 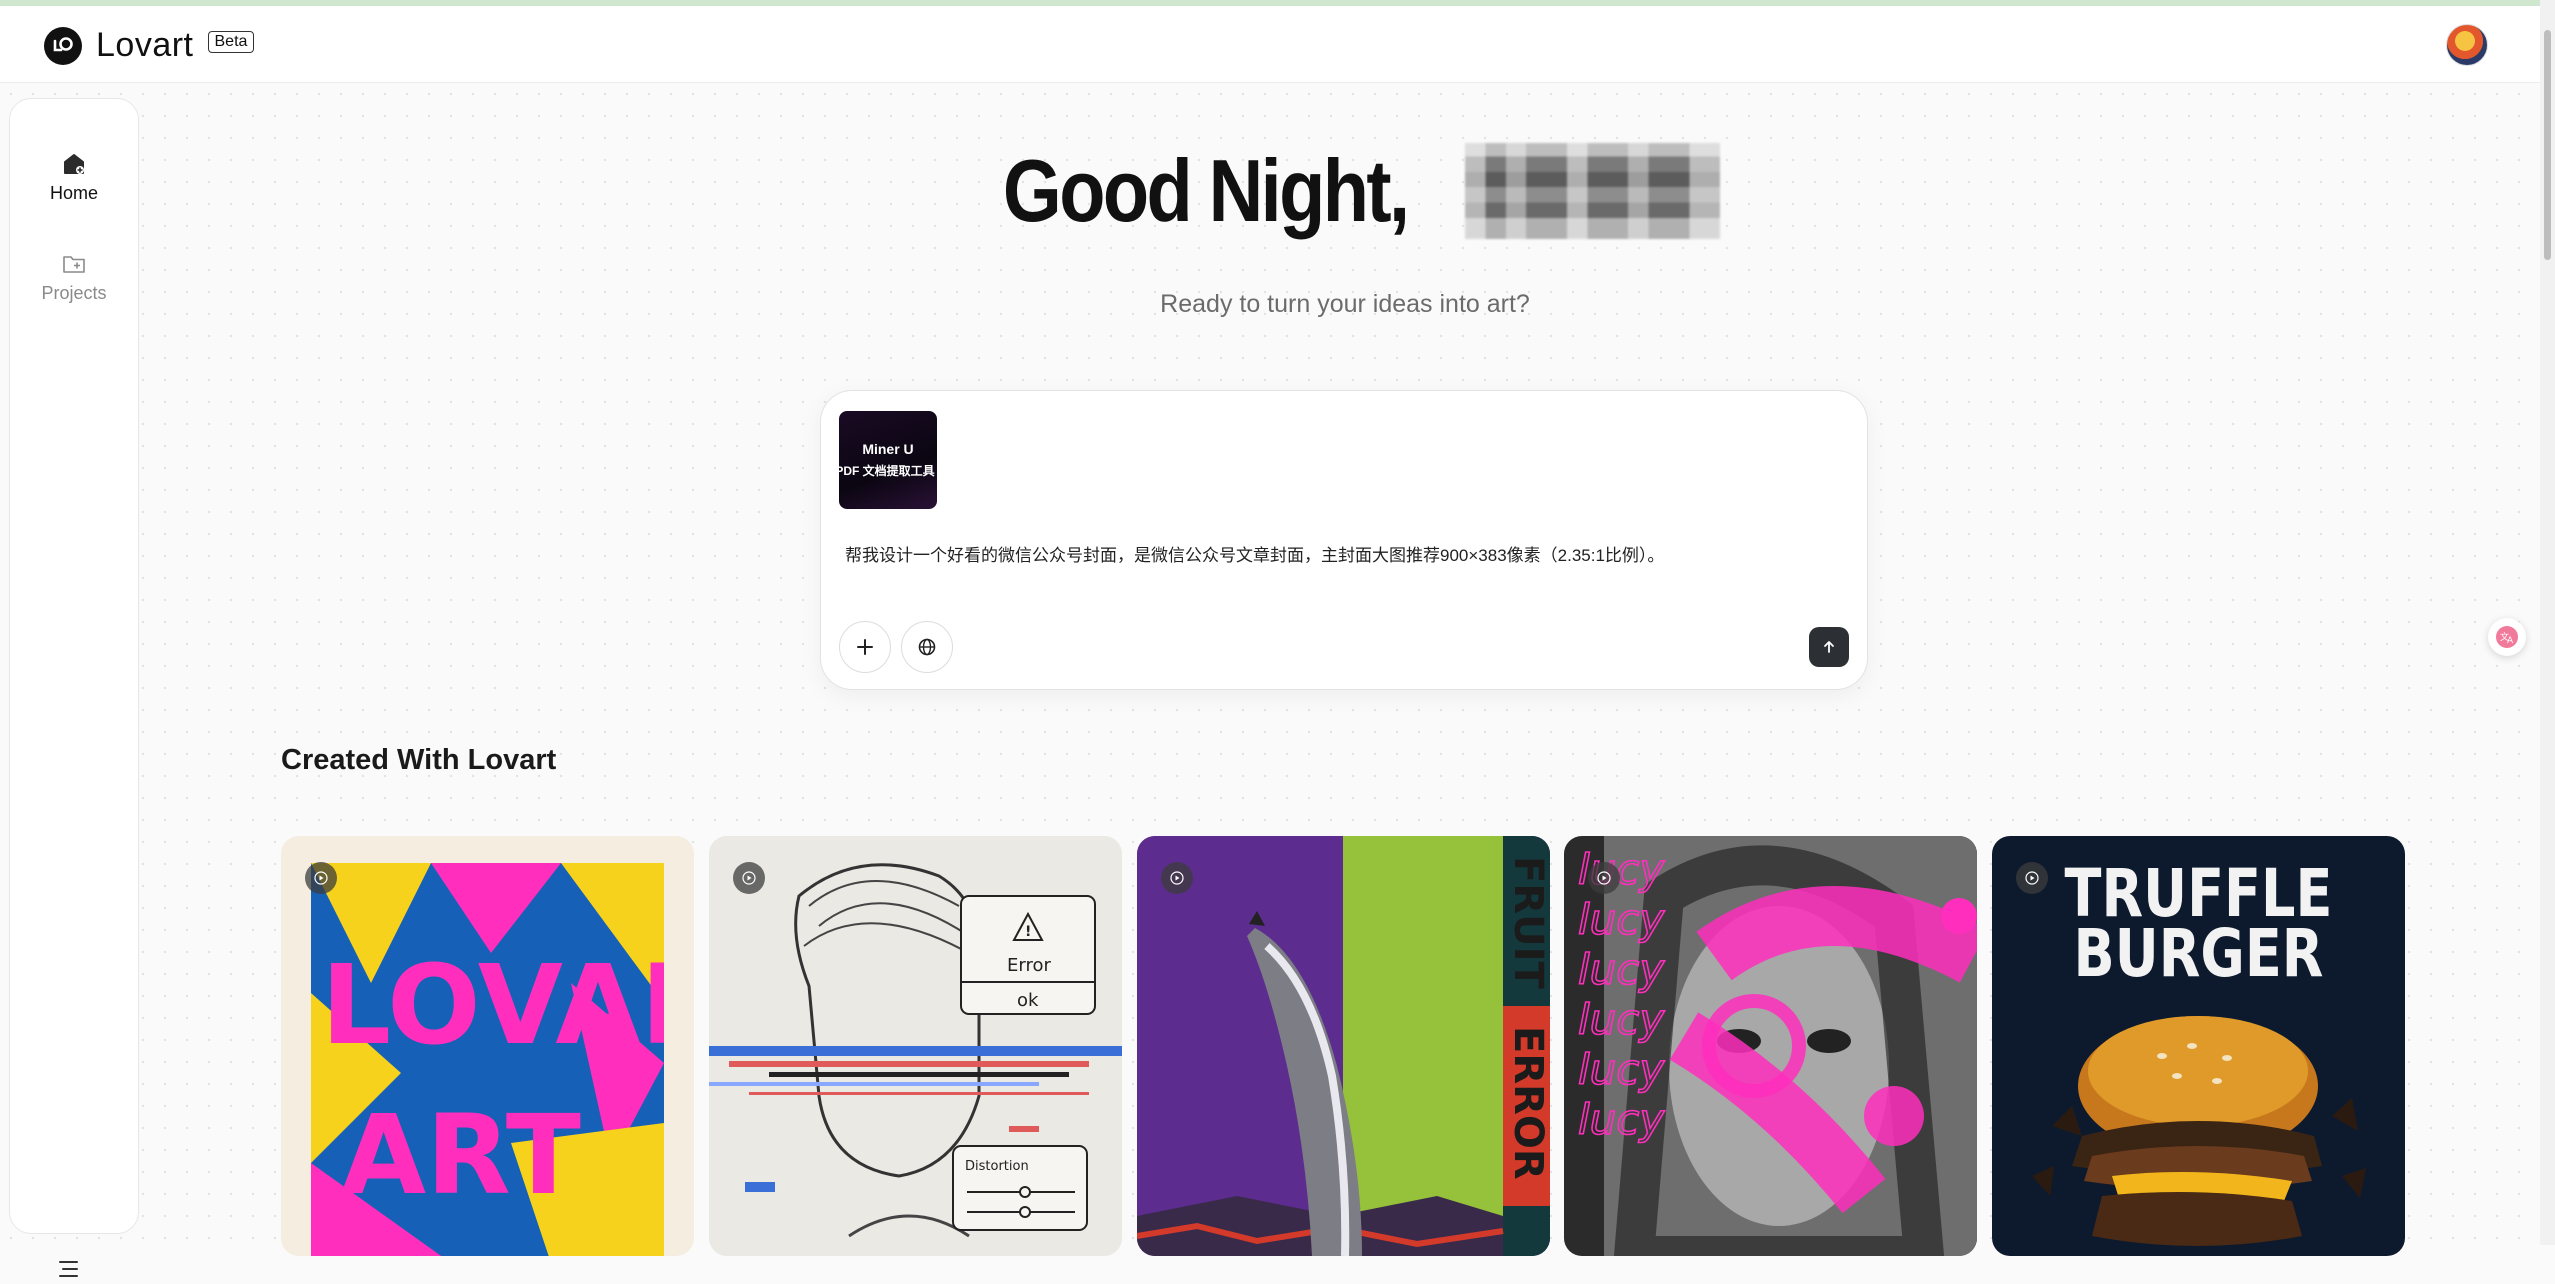 I want to click on page-scrollbar, so click(x=2547, y=622).